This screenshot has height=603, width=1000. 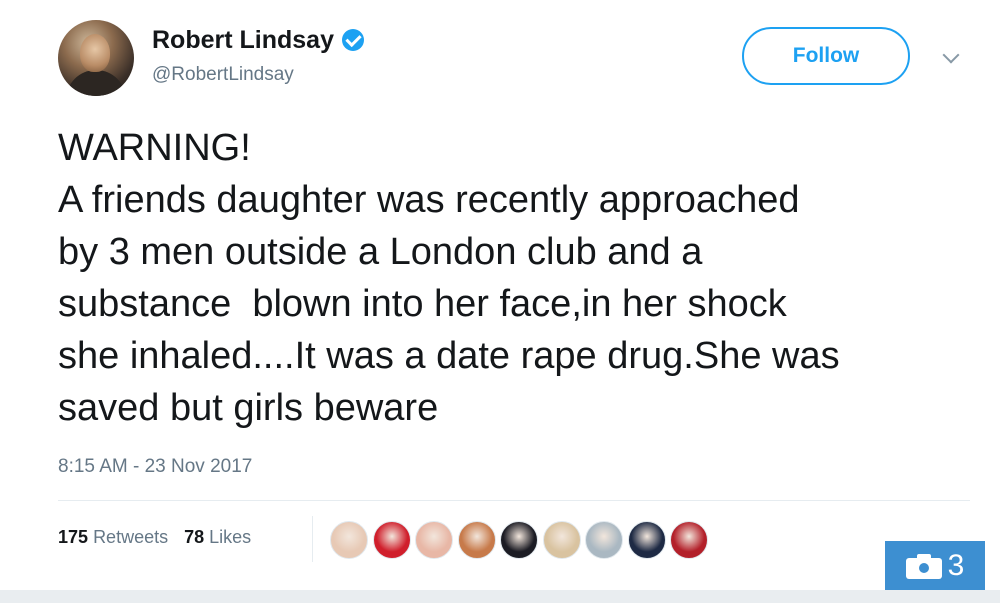 I want to click on likes-label: Likes, so click(x=230, y=537).